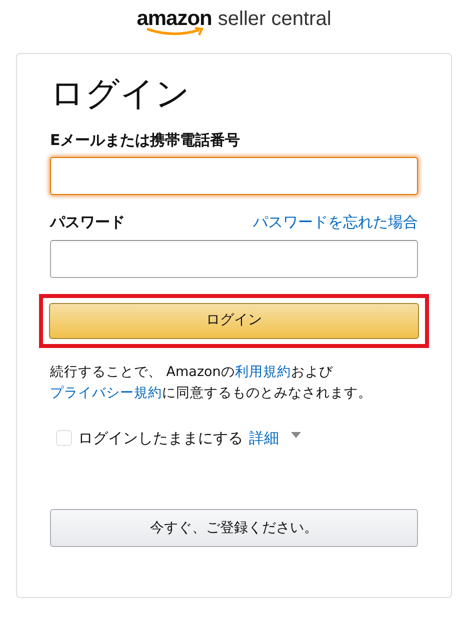  What do you see at coordinates (234, 320) in the screenshot?
I see `login-button: ログイン` at bounding box center [234, 320].